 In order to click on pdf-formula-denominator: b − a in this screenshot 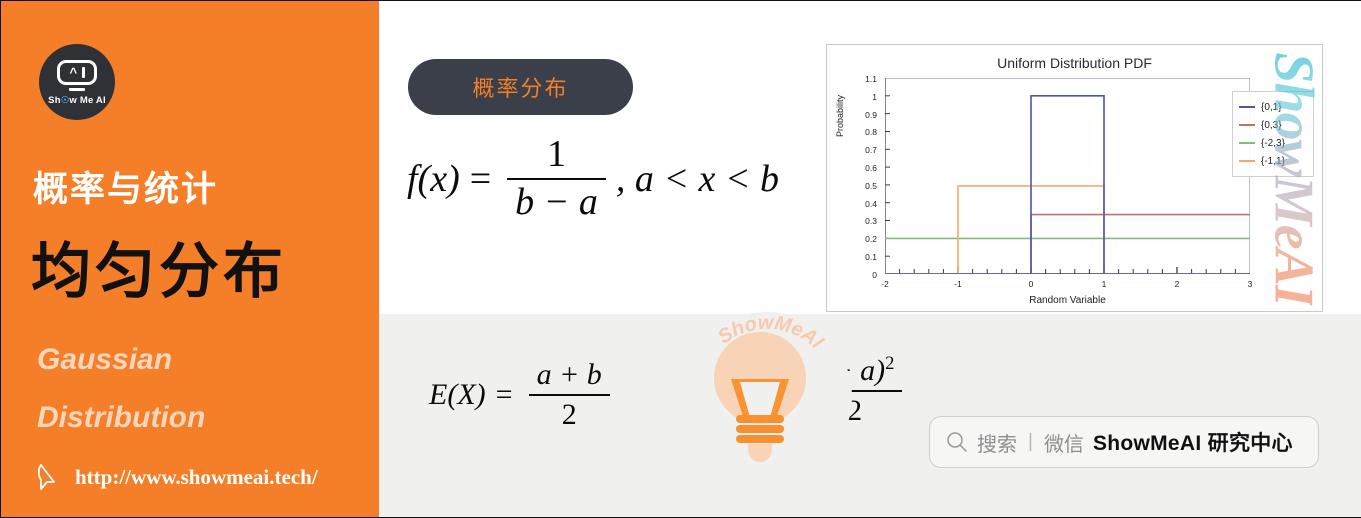, I will do `click(556, 201)`.